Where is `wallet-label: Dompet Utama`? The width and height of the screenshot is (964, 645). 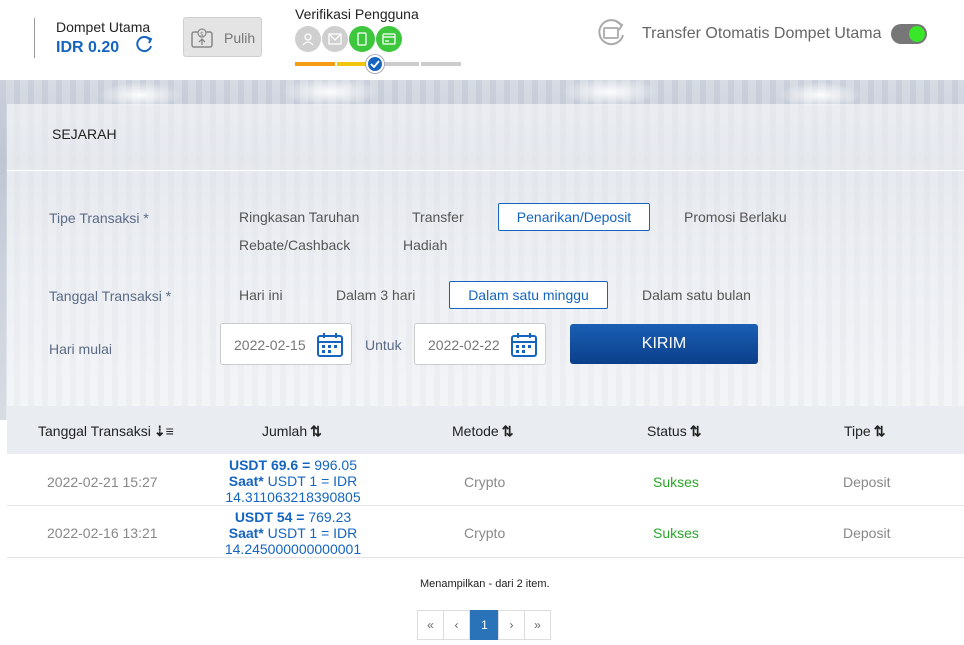
wallet-label: Dompet Utama is located at coordinates (103, 27).